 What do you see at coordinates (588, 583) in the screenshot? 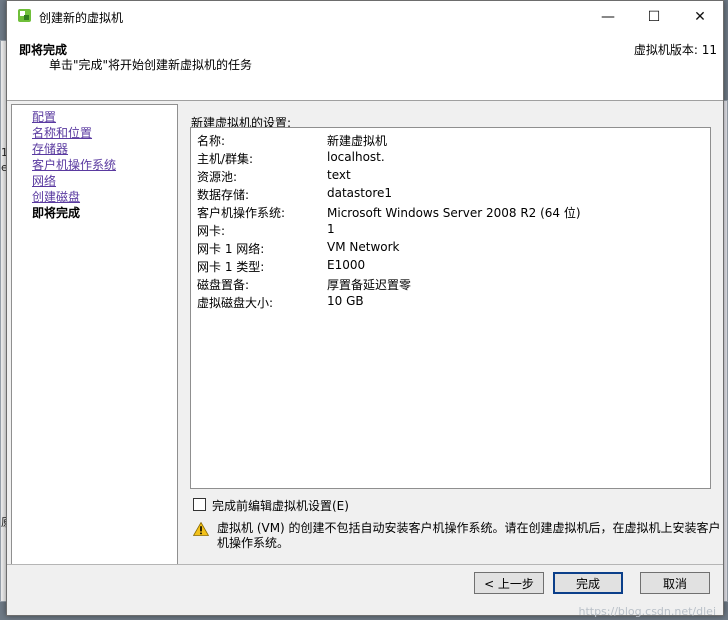
I see `finish-button: 完成` at bounding box center [588, 583].